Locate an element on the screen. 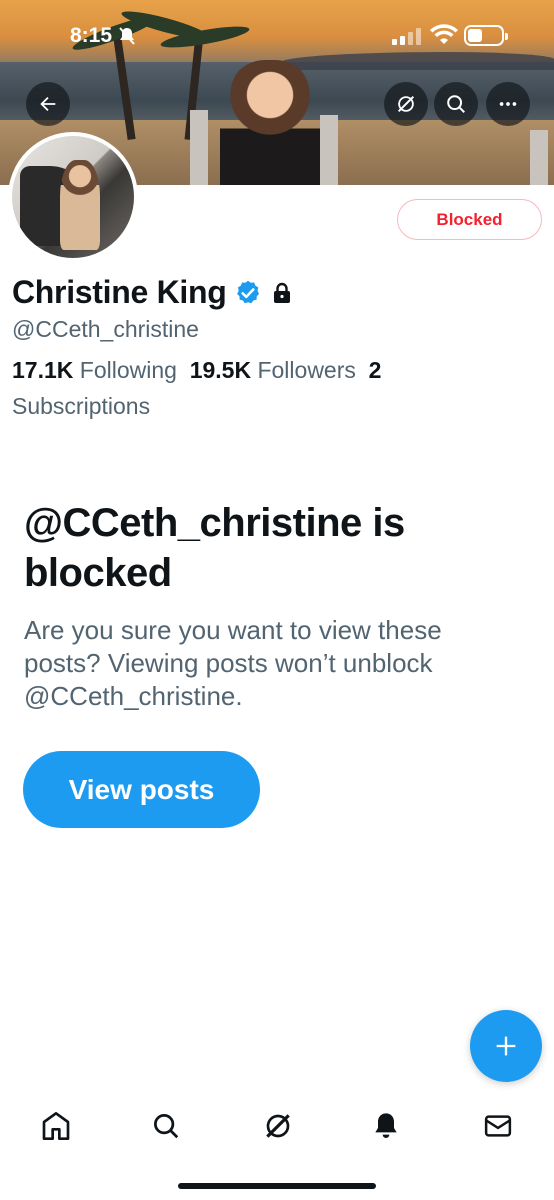 This screenshot has width=554, height=1200. following-link: 17.1K Following is located at coordinates (94, 370).